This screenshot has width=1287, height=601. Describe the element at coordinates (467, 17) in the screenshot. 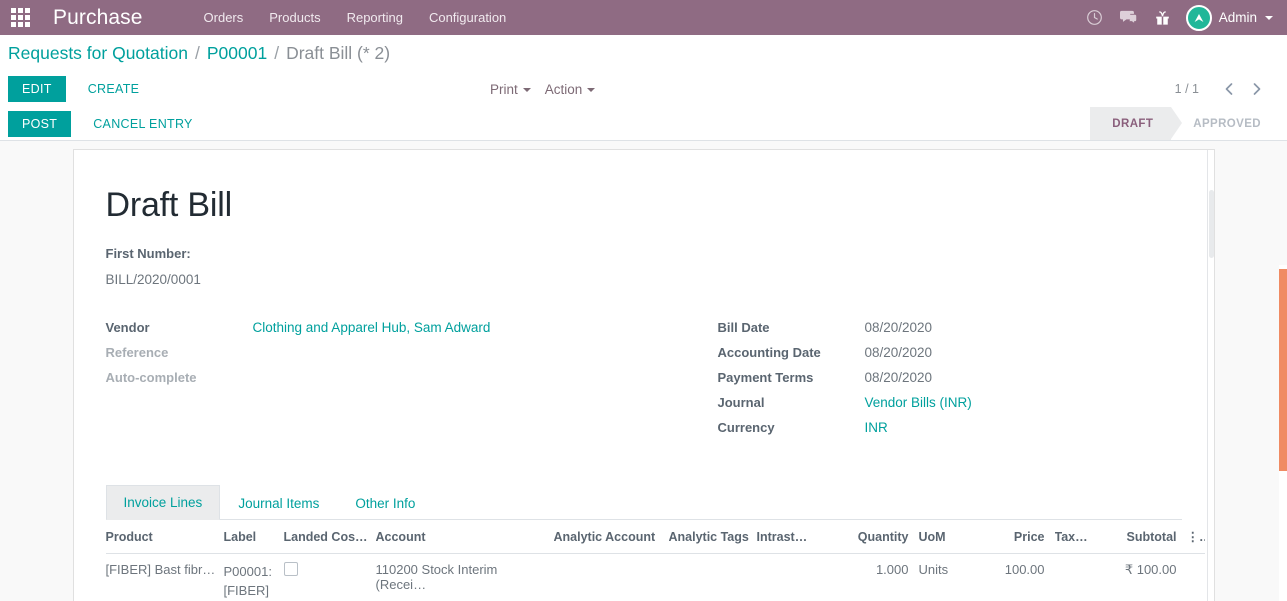

I see `menu-item-configuration: Configuration` at that location.